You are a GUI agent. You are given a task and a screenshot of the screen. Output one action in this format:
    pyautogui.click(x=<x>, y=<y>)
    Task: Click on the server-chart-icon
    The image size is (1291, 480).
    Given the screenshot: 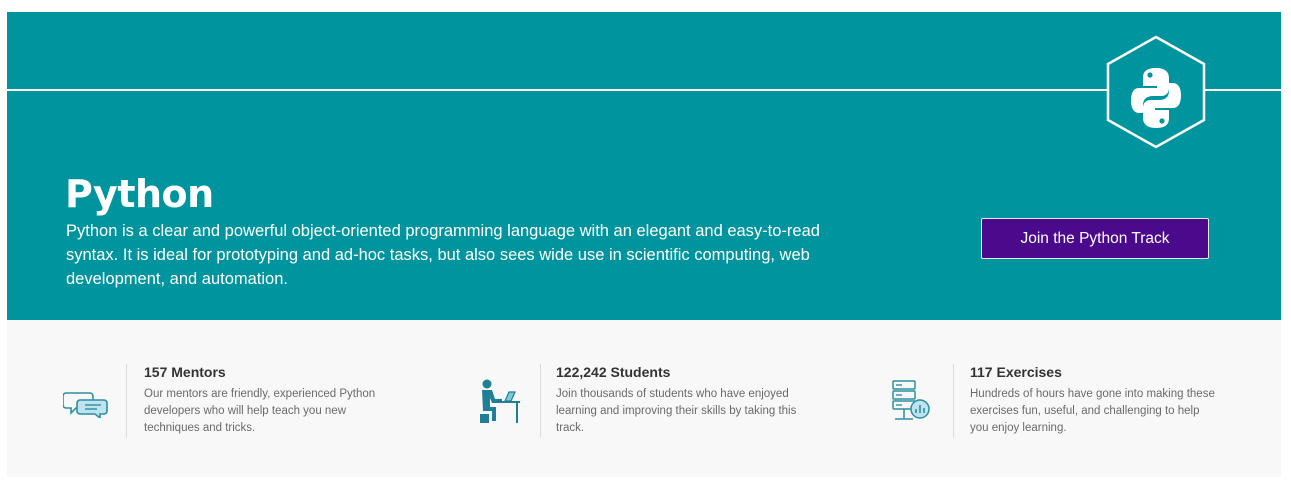 What is the action you would take?
    pyautogui.click(x=911, y=404)
    